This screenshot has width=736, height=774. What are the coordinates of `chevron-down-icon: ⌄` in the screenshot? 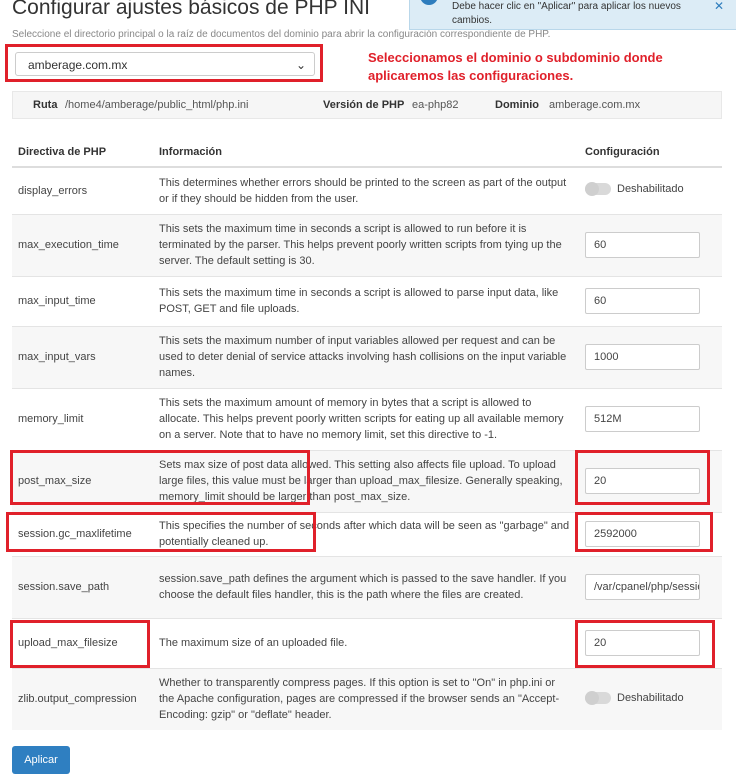 It's located at (300, 65).